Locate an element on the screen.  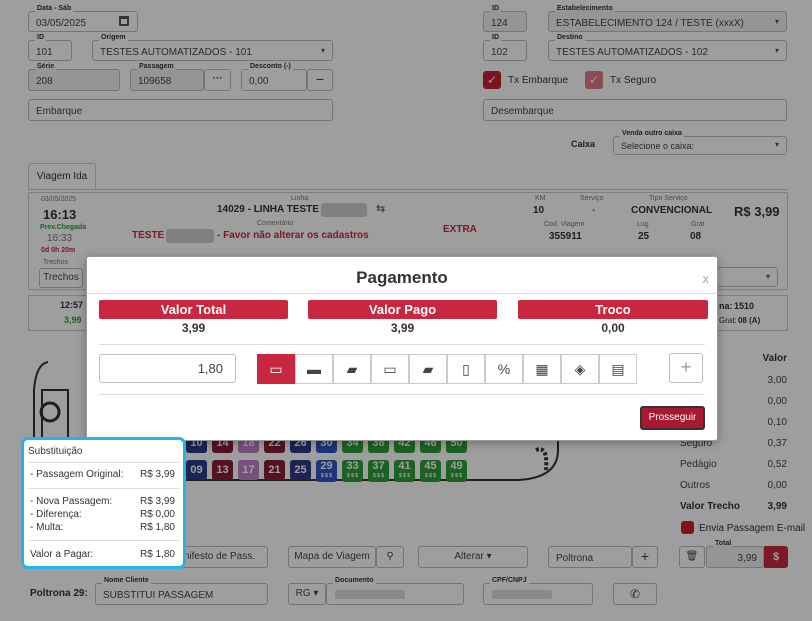
substituicao-title: Substituição is located at coordinates (55, 451).